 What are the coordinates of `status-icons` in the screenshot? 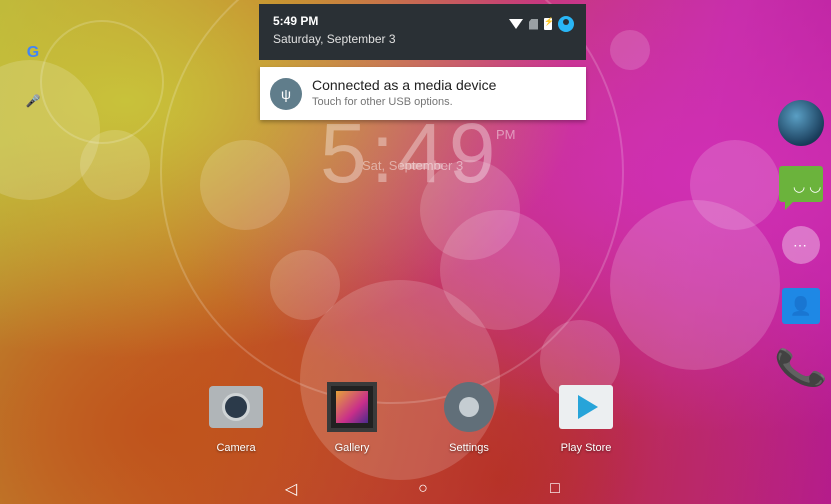 It's located at (541, 24).